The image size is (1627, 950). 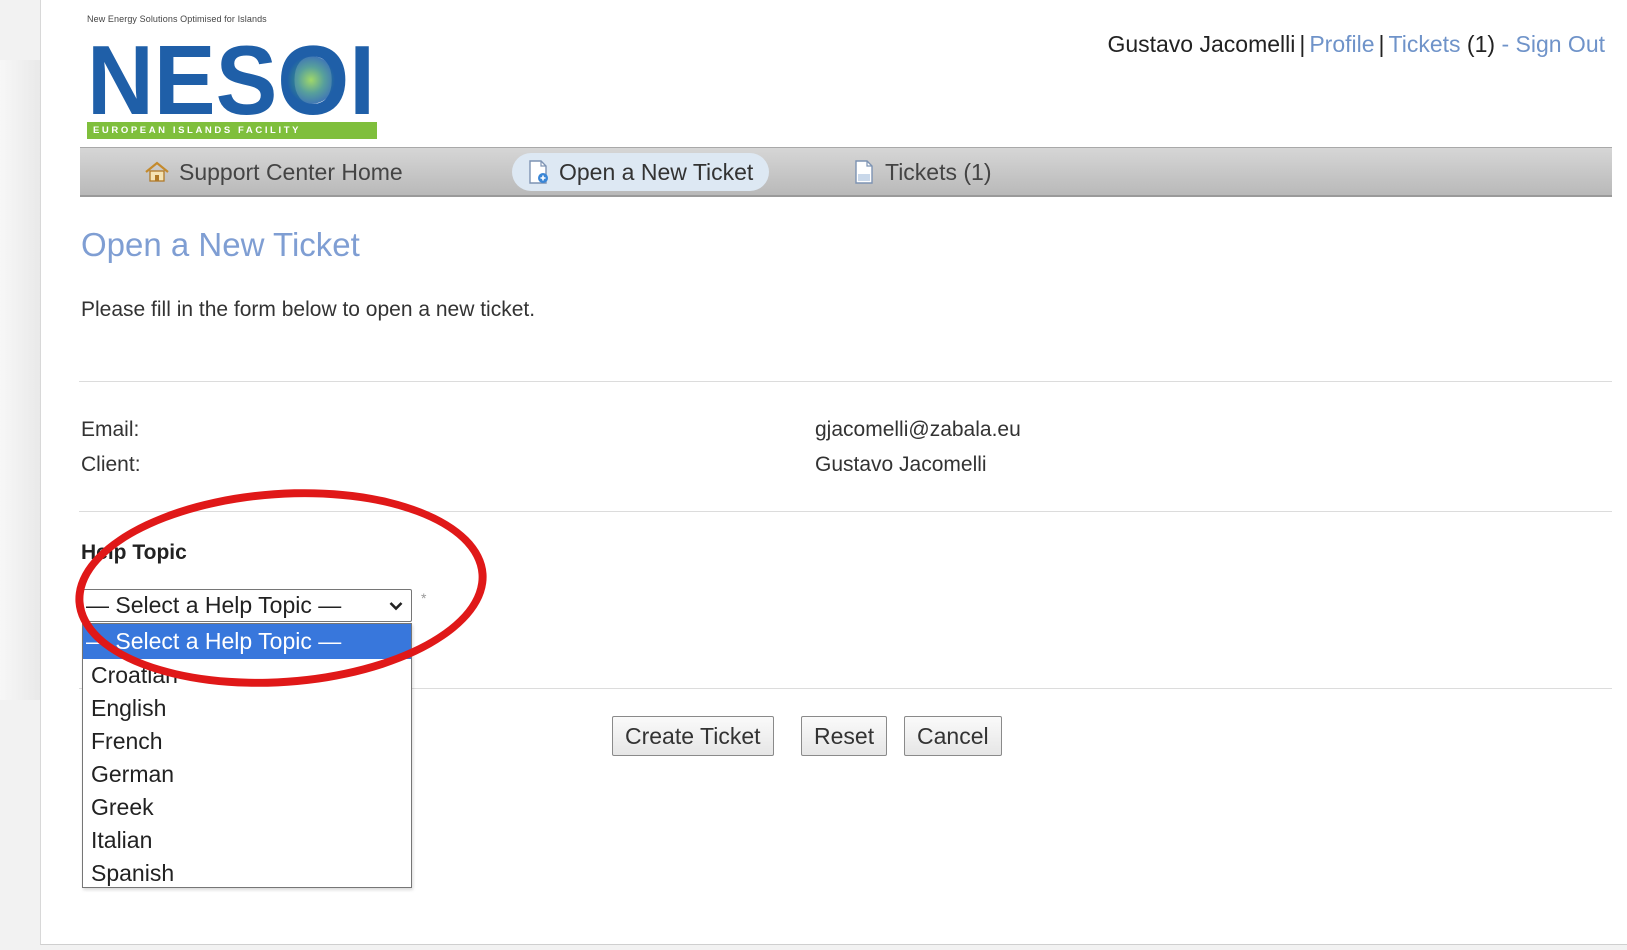 I want to click on help-topic-select: — Select a Help Topic —, so click(x=247, y=605).